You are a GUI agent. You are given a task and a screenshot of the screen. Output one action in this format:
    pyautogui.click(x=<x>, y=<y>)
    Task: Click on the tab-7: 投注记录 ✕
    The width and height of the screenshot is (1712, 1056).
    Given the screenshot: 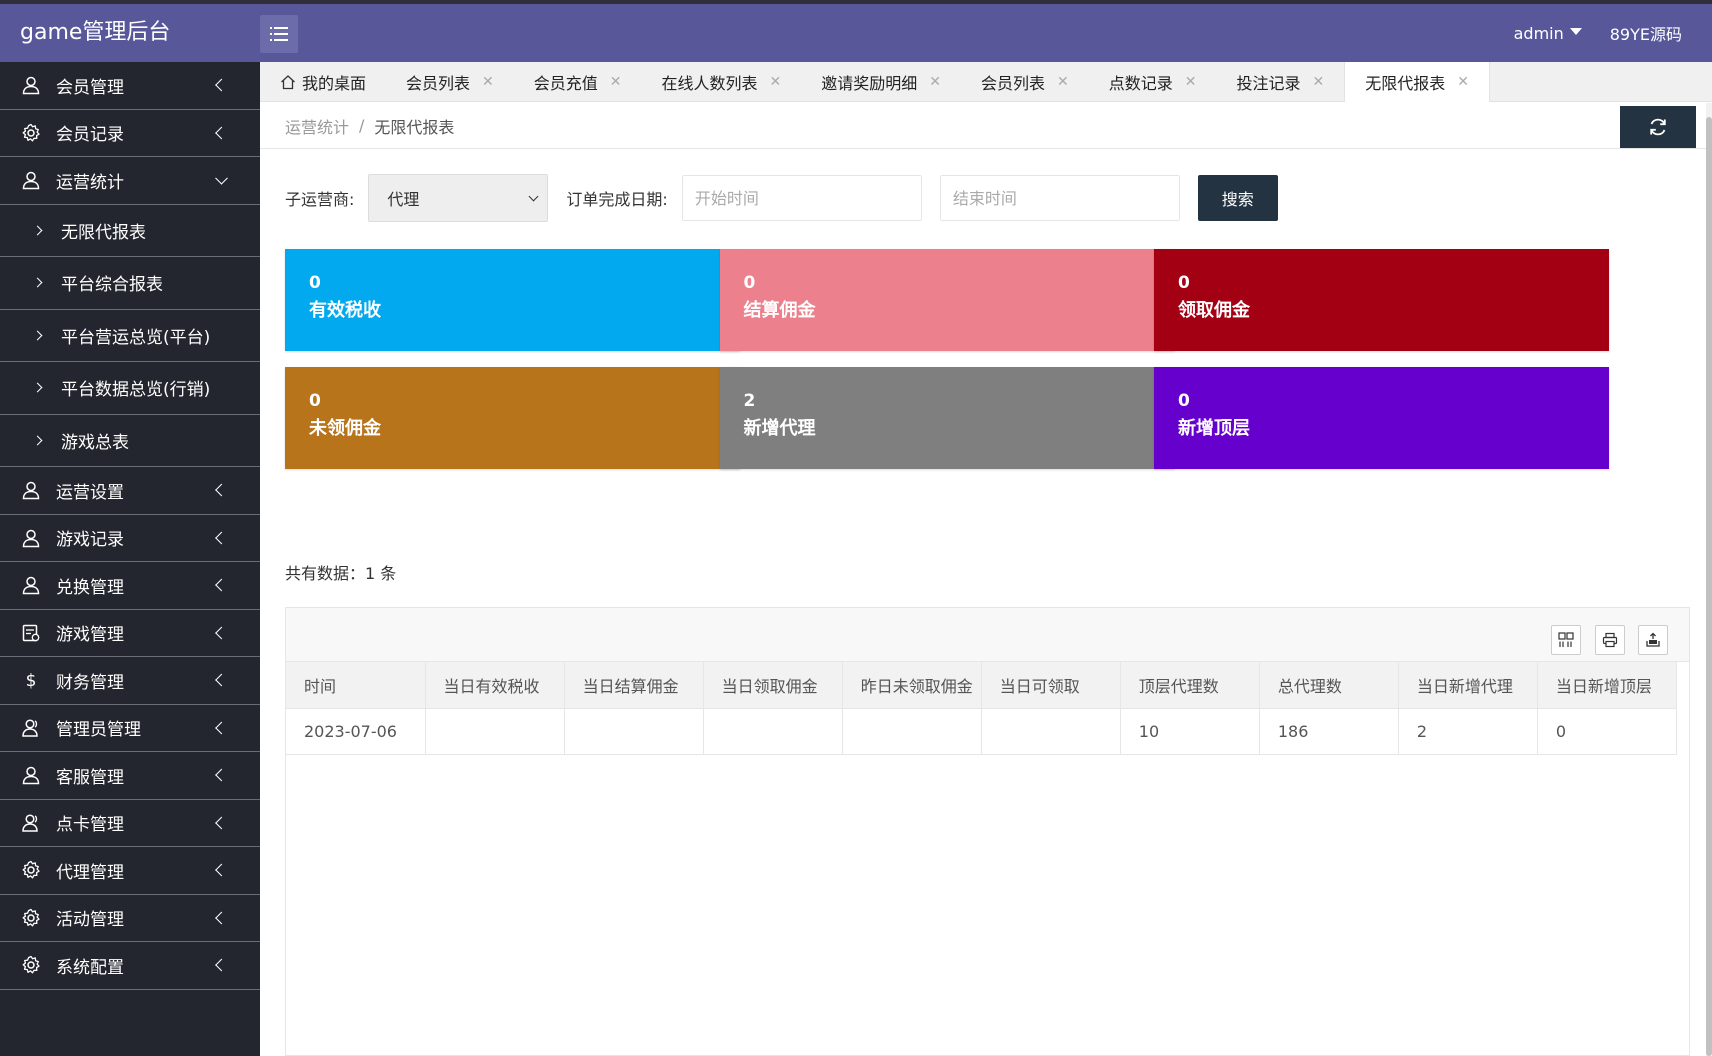 What is the action you would take?
    pyautogui.click(x=1281, y=82)
    